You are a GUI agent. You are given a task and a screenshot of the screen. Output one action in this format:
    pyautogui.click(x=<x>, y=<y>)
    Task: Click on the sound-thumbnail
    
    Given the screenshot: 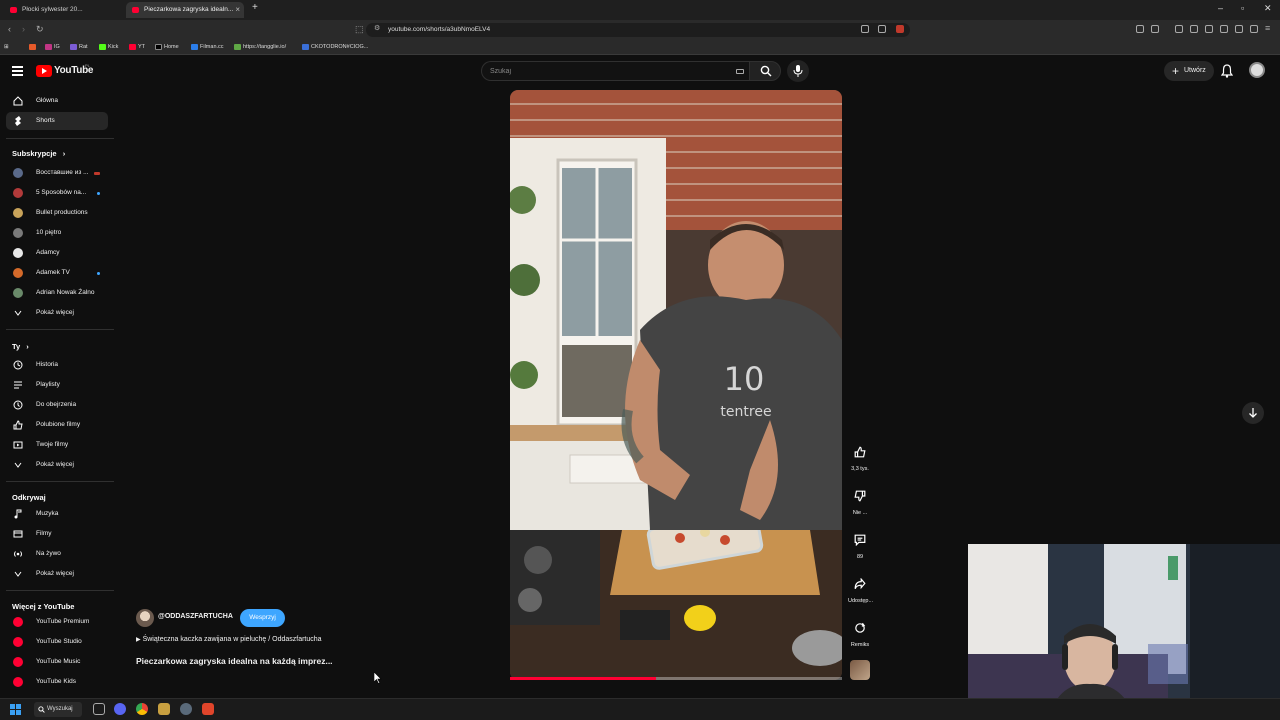 What is the action you would take?
    pyautogui.click(x=860, y=670)
    